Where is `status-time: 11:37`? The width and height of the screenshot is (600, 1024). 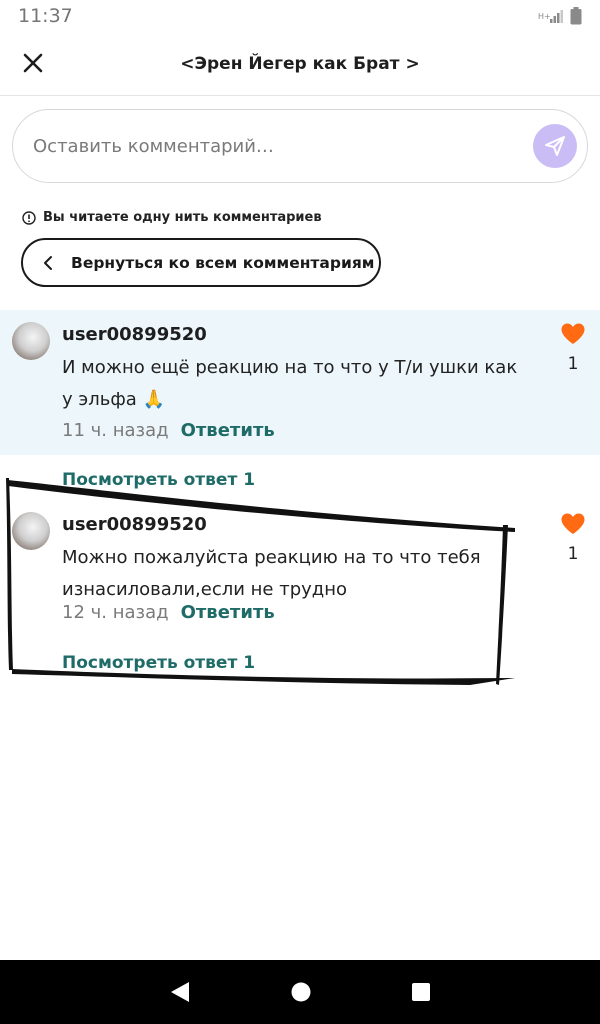 status-time: 11:37 is located at coordinates (45, 16).